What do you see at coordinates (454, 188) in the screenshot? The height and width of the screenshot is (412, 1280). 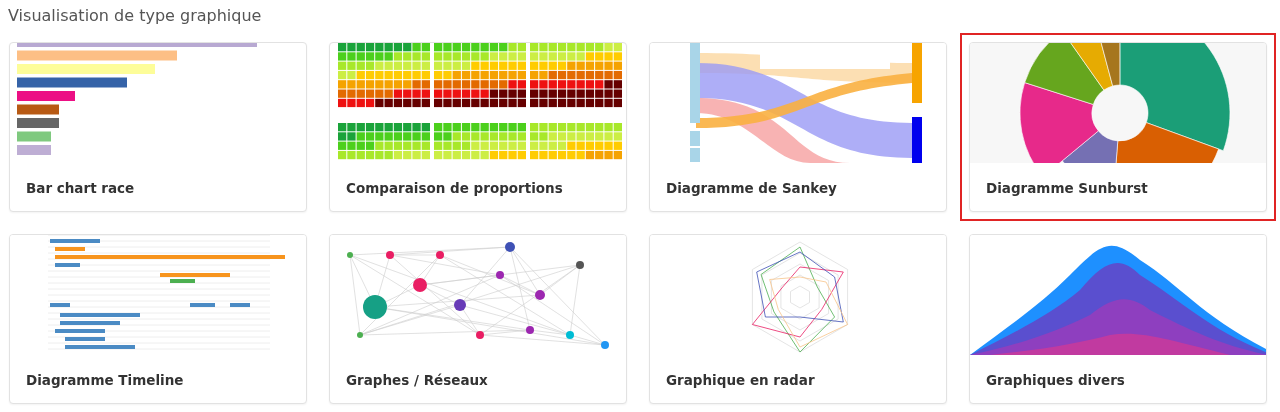 I see `card-title: Comparaison de proportions` at bounding box center [454, 188].